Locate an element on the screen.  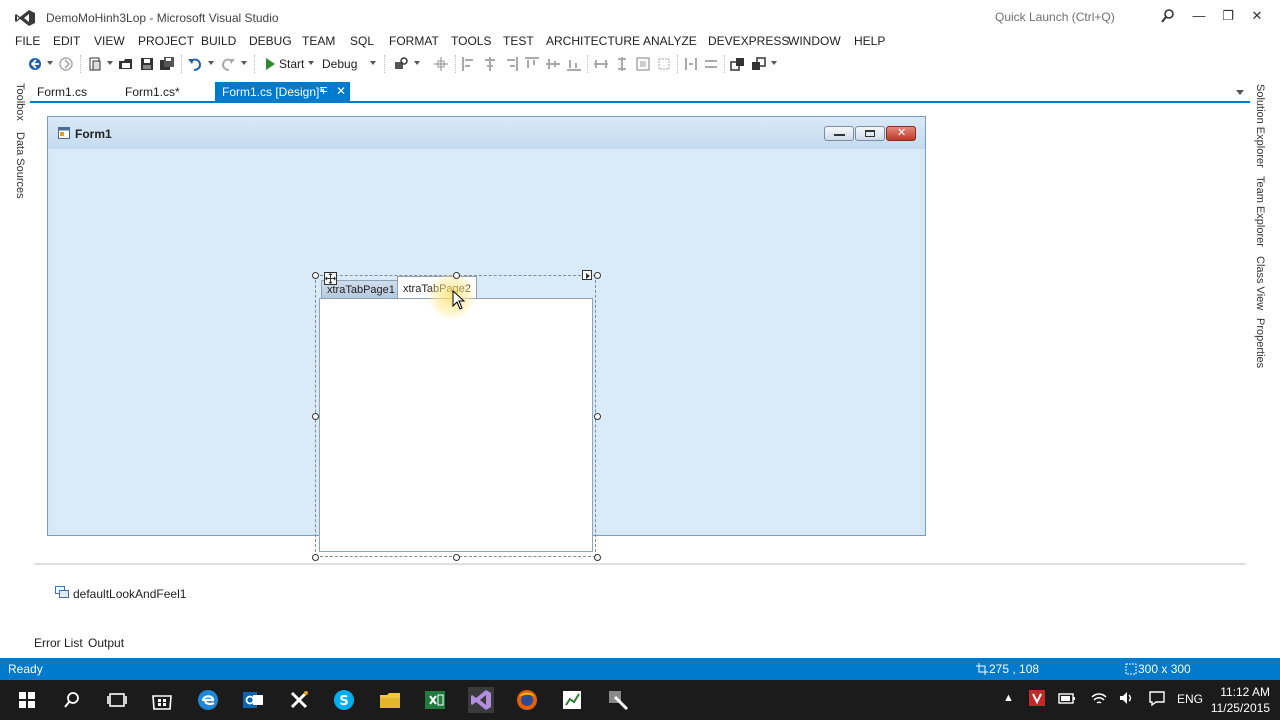
file-explorer-icon is located at coordinates (390, 700).